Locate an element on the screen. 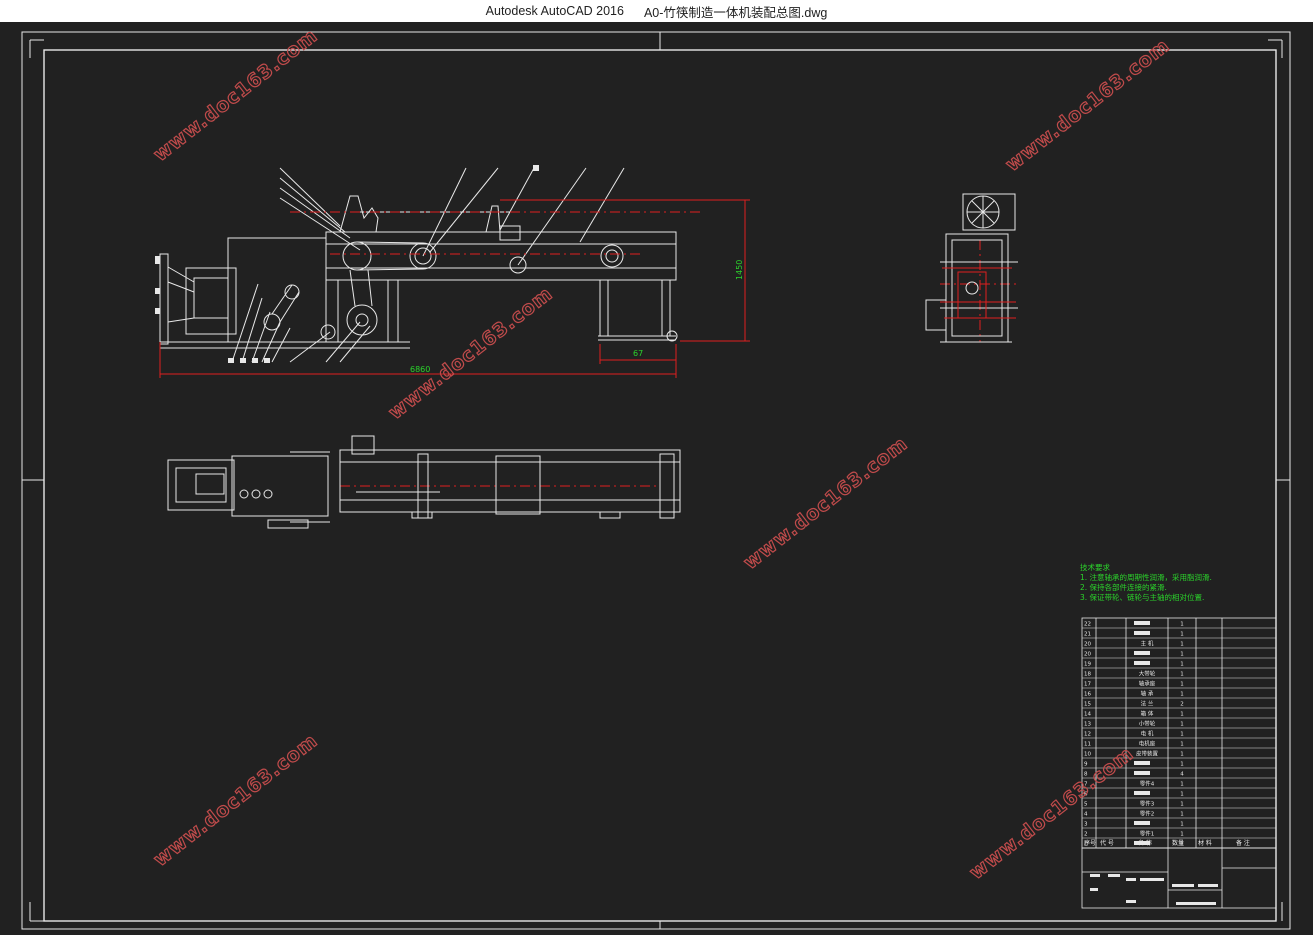 Image resolution: width=1313 pixels, height=935 pixels. bom-header-remark: 备 注 is located at coordinates (1243, 843).